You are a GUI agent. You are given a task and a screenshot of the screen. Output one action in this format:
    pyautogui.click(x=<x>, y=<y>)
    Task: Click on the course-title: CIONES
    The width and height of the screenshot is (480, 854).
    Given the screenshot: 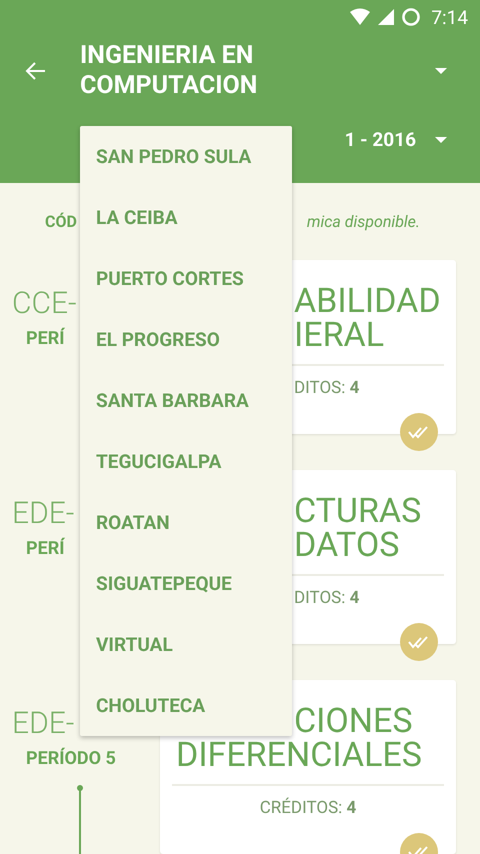 What is the action you would take?
    pyautogui.click(x=353, y=721)
    